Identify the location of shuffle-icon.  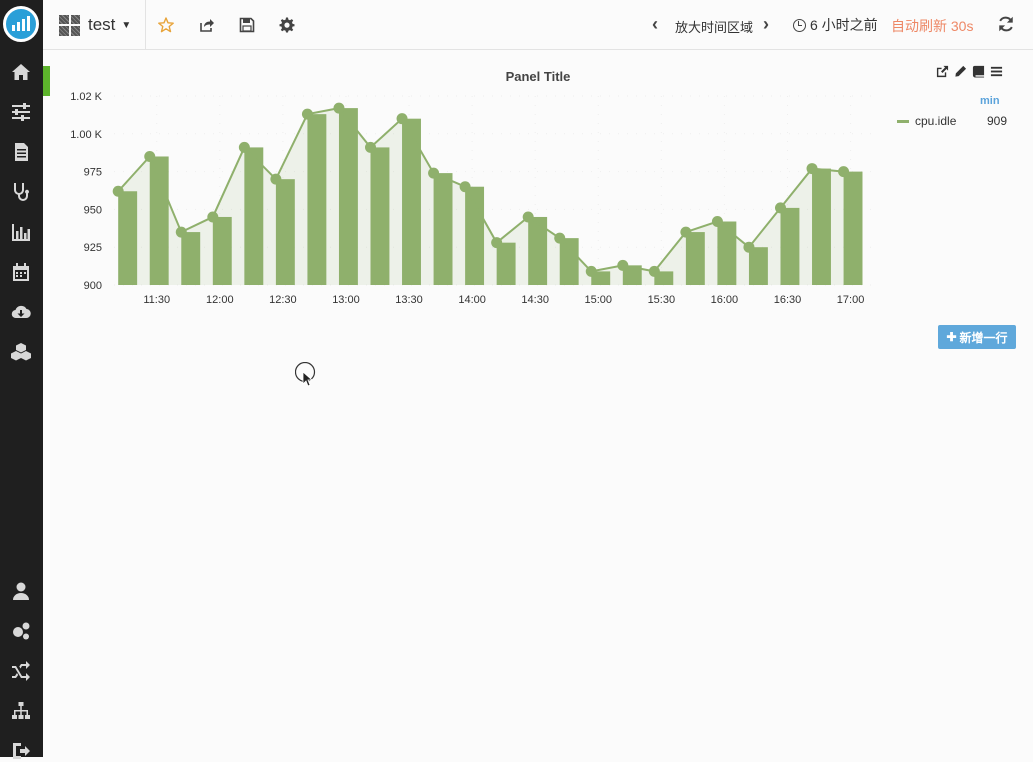
(21, 671).